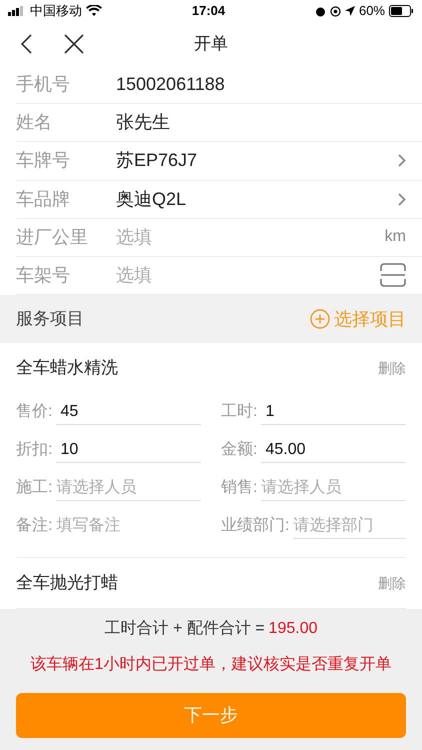 The width and height of the screenshot is (422, 750). Describe the element at coordinates (255, 526) in the screenshot. I see `field-label: 业绩部门:` at that location.